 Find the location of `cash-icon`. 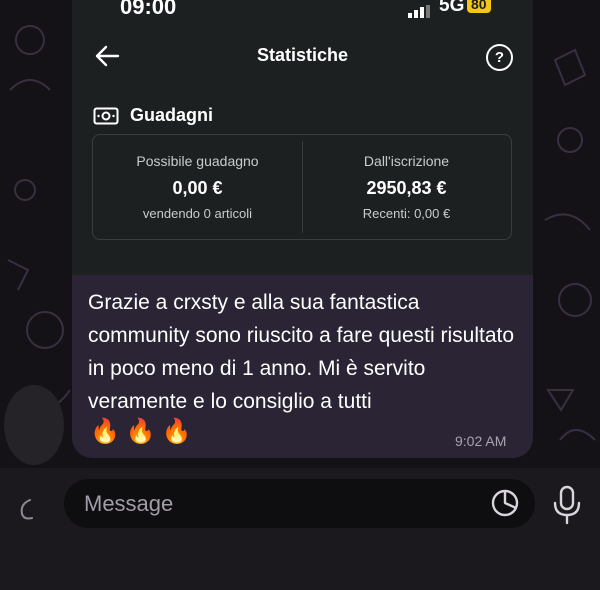

cash-icon is located at coordinates (106, 116).